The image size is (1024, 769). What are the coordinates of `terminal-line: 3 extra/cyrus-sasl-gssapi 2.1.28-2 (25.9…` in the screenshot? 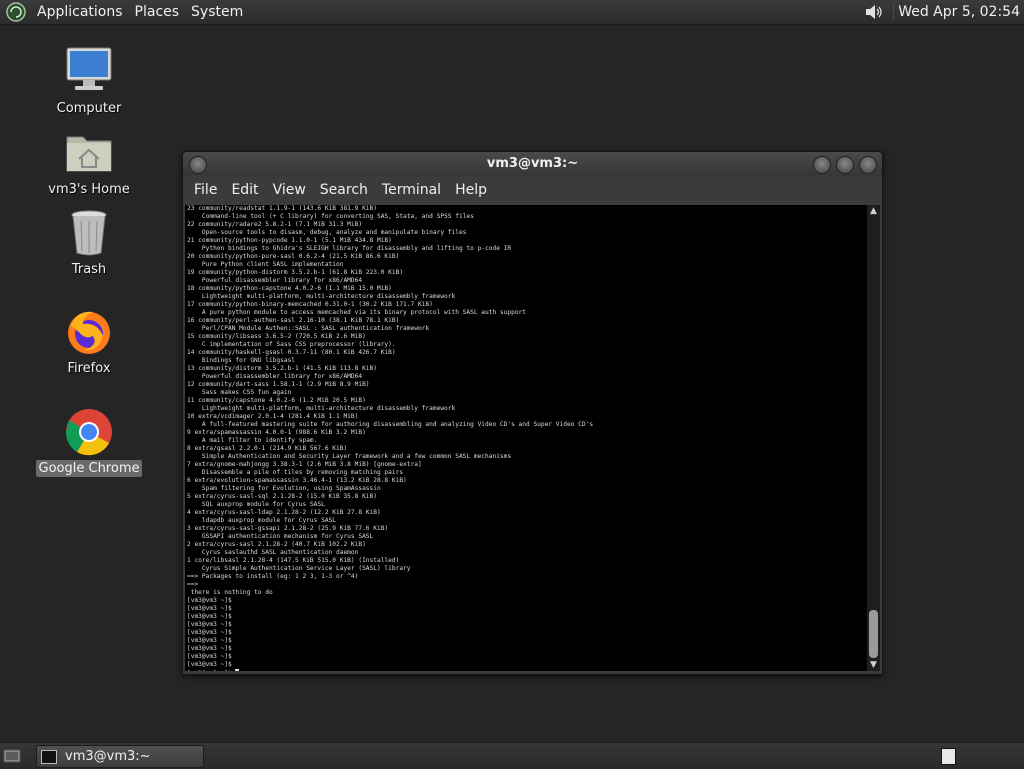 It's located at (288, 528).